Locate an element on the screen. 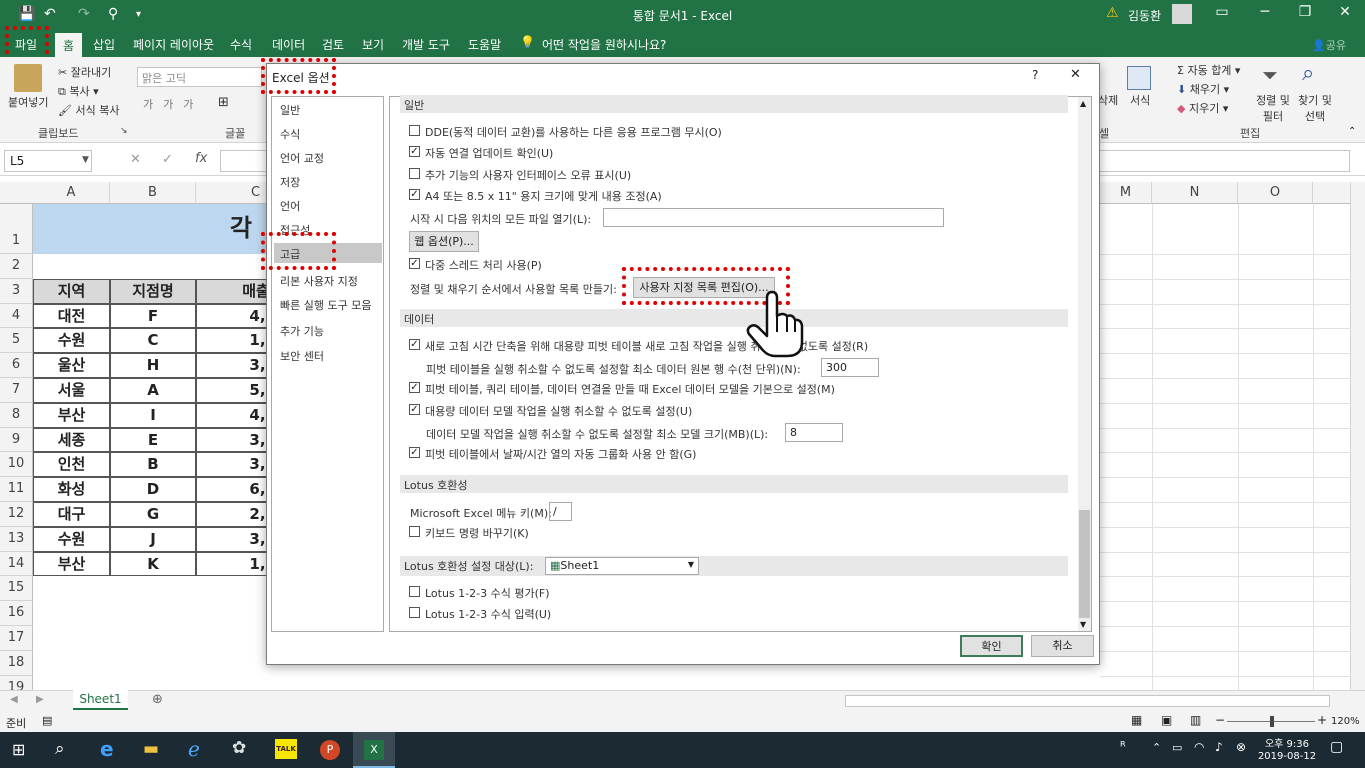  column-header-o: O is located at coordinates (1275, 193).